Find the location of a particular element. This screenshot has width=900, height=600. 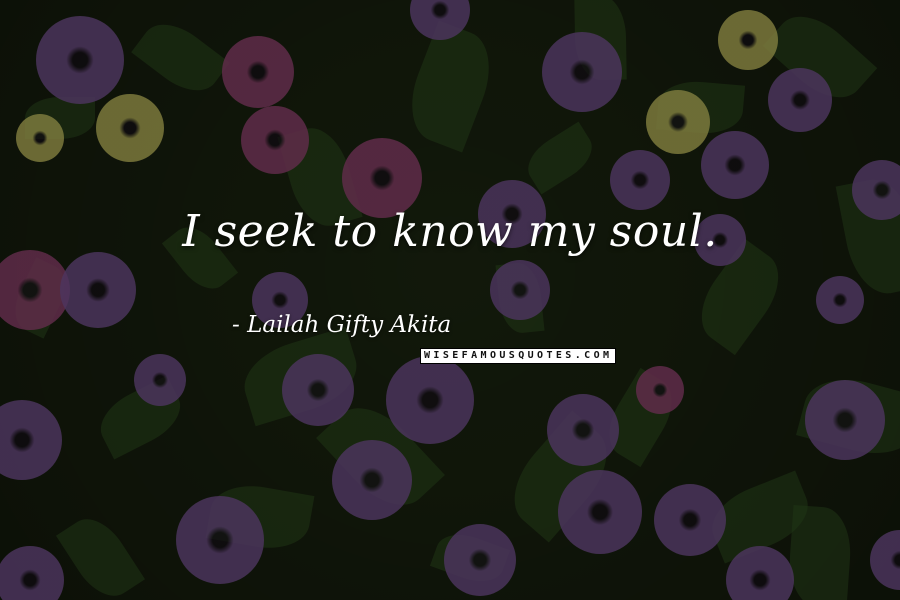

quote-author: - Lailah Gifty Akita is located at coordinates (342, 325).